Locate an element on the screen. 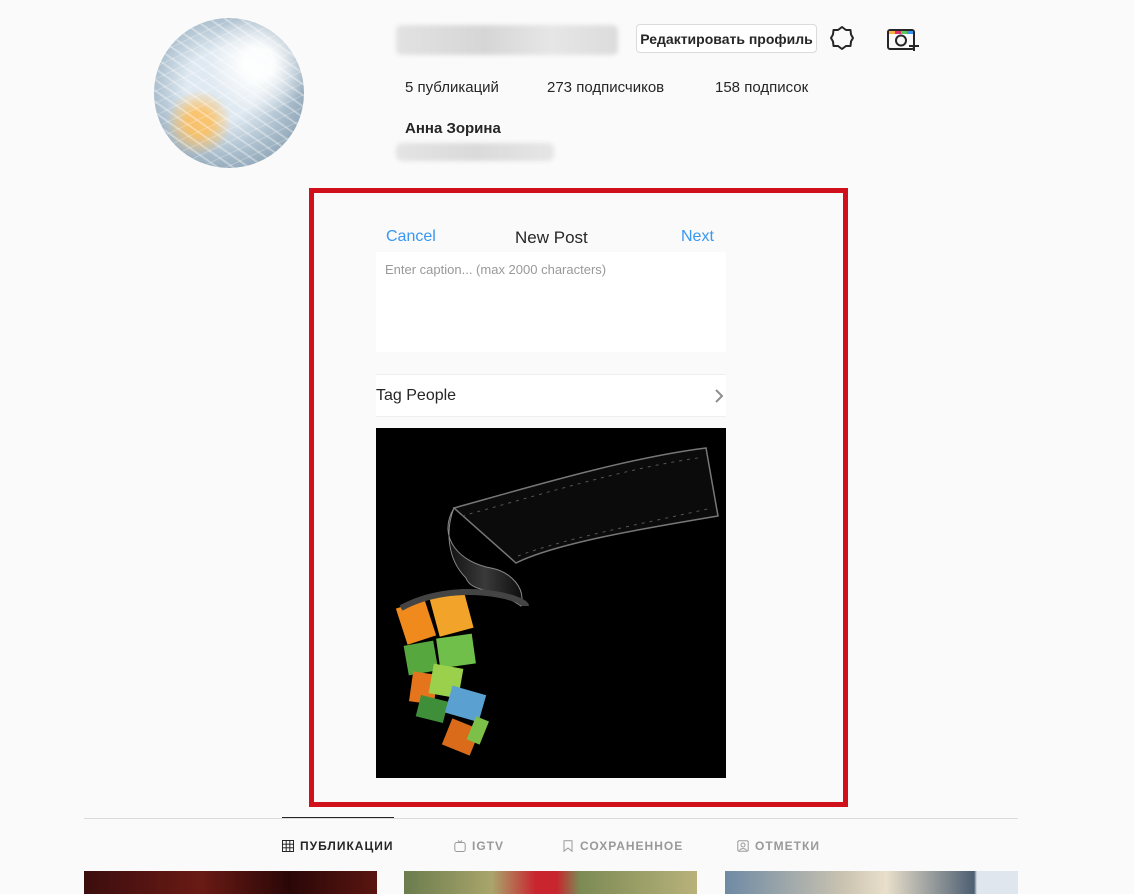 The width and height of the screenshot is (1134, 894). tab-igtv-label: IGTV is located at coordinates (488, 846).